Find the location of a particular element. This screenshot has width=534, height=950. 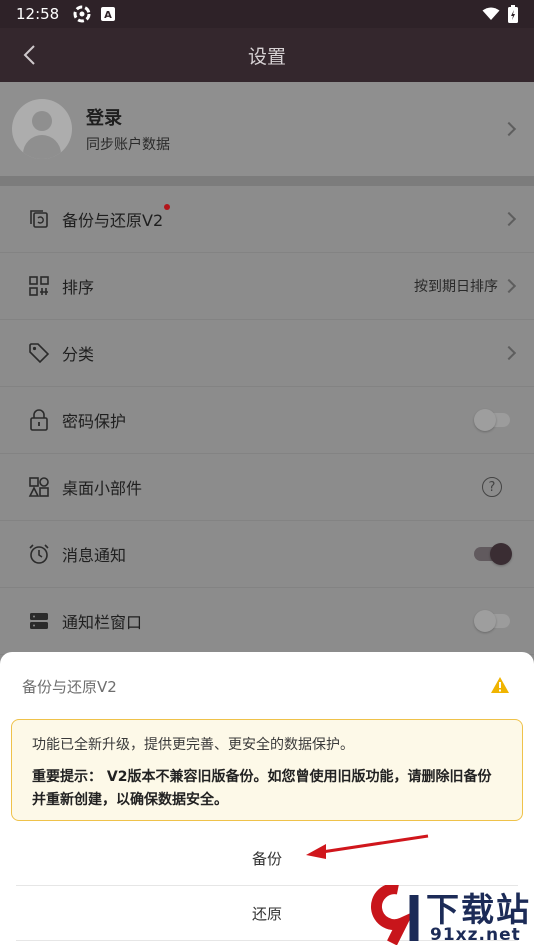

sort-grid-icon is located at coordinates (39, 286).